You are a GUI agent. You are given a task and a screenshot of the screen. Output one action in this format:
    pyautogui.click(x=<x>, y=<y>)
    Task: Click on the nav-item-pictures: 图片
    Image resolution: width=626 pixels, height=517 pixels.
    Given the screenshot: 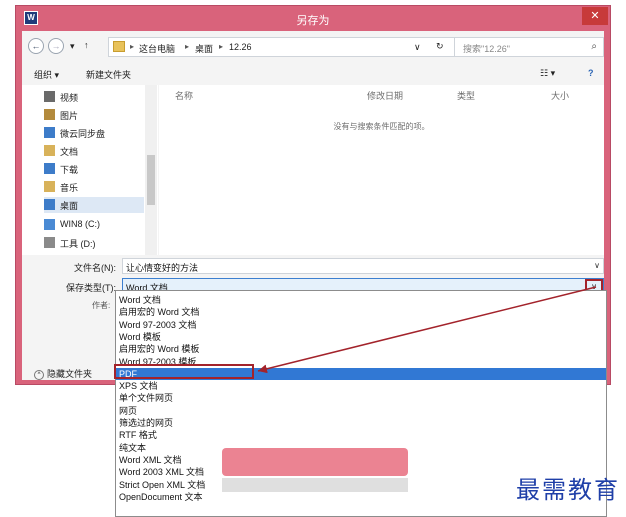 What is the action you would take?
    pyautogui.click(x=94, y=115)
    